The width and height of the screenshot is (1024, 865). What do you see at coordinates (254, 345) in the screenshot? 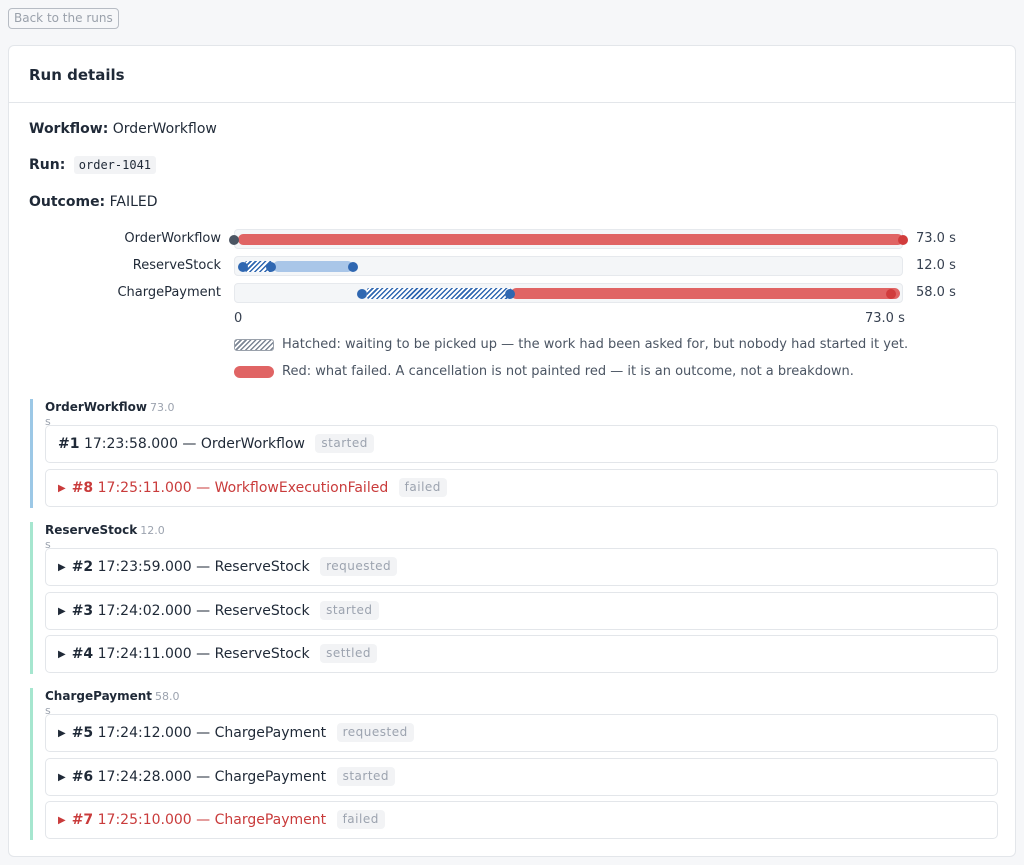
I see `legend-hatch-swatch` at bounding box center [254, 345].